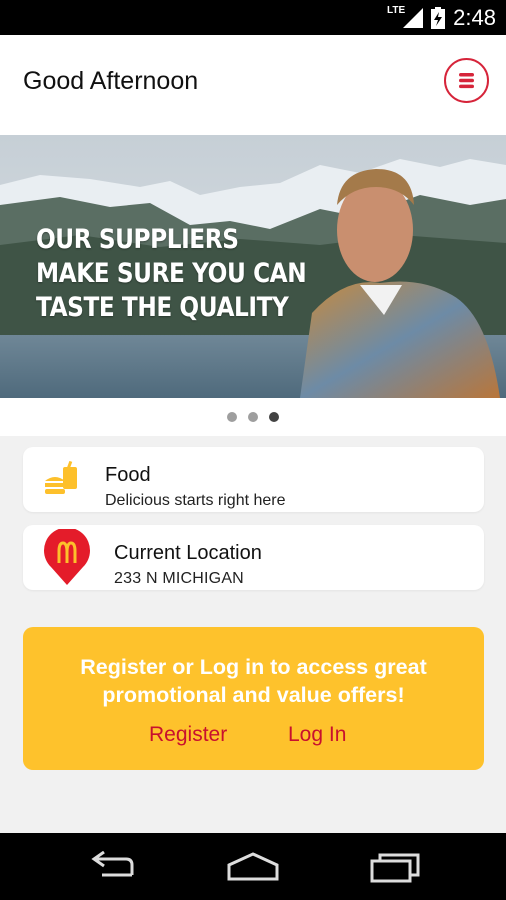  Describe the element at coordinates (162, 307) in the screenshot. I see `banner-line: TASTE THE QUALITY` at that location.